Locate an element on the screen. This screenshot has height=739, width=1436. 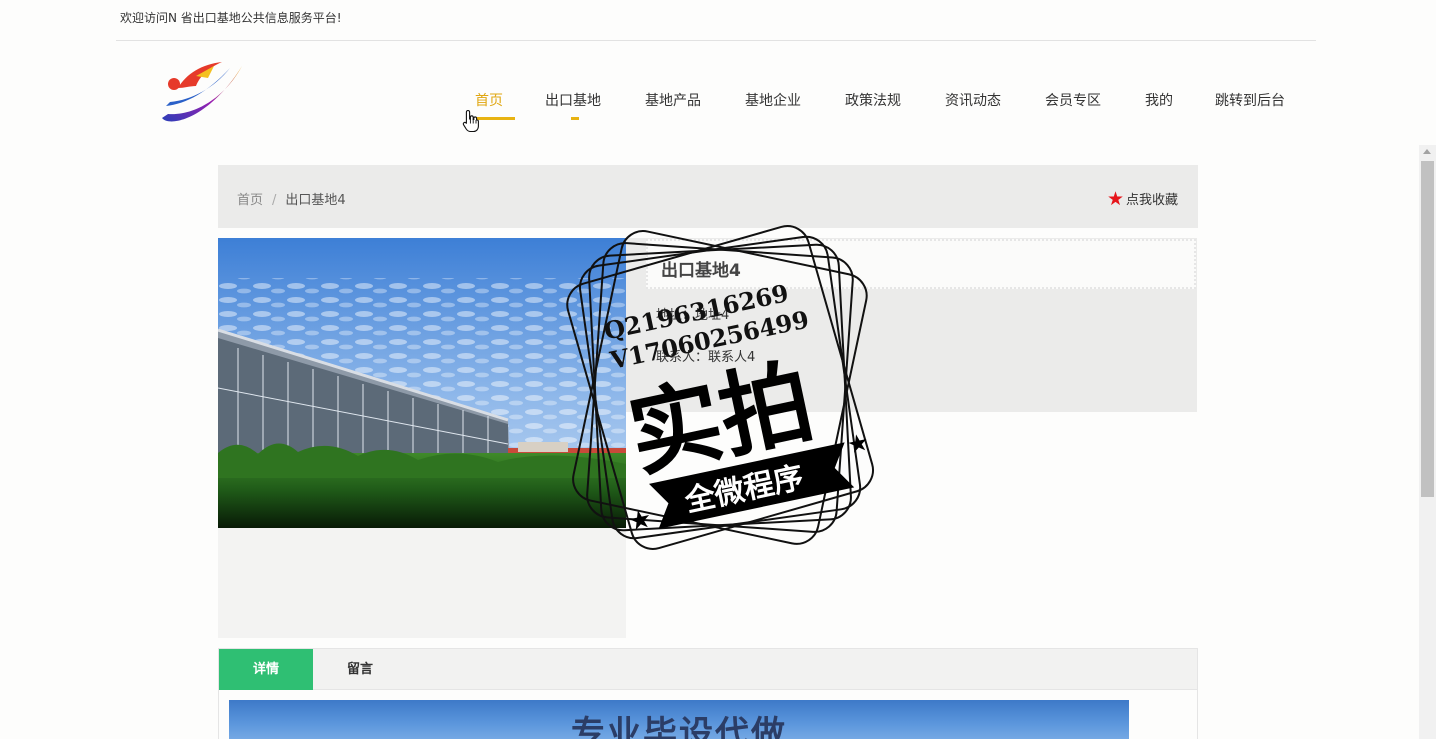
dragon-swoosh-logo is located at coordinates (202, 92).